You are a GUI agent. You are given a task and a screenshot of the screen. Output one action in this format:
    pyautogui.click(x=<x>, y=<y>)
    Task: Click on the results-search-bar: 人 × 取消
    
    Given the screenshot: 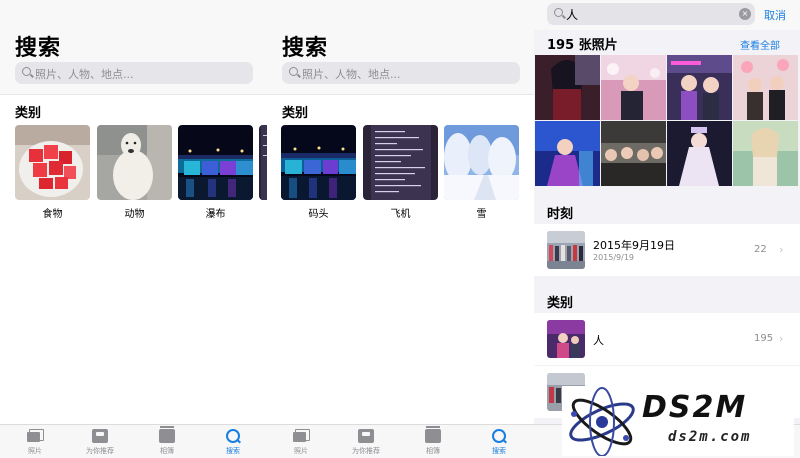 What is the action you would take?
    pyautogui.click(x=667, y=15)
    